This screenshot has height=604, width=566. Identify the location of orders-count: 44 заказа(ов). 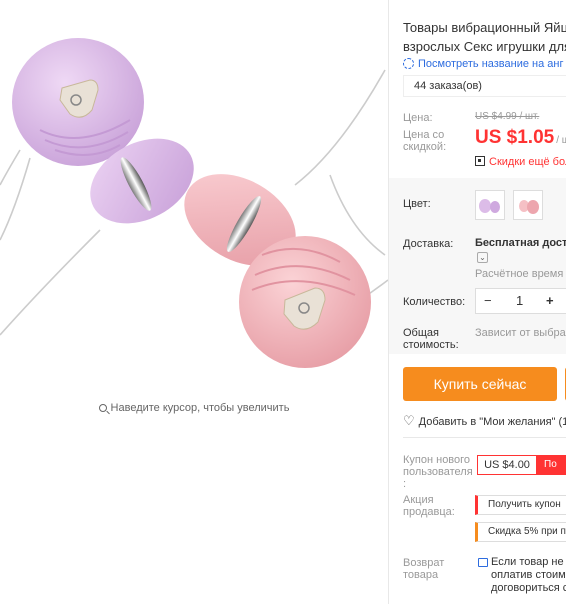
(484, 86).